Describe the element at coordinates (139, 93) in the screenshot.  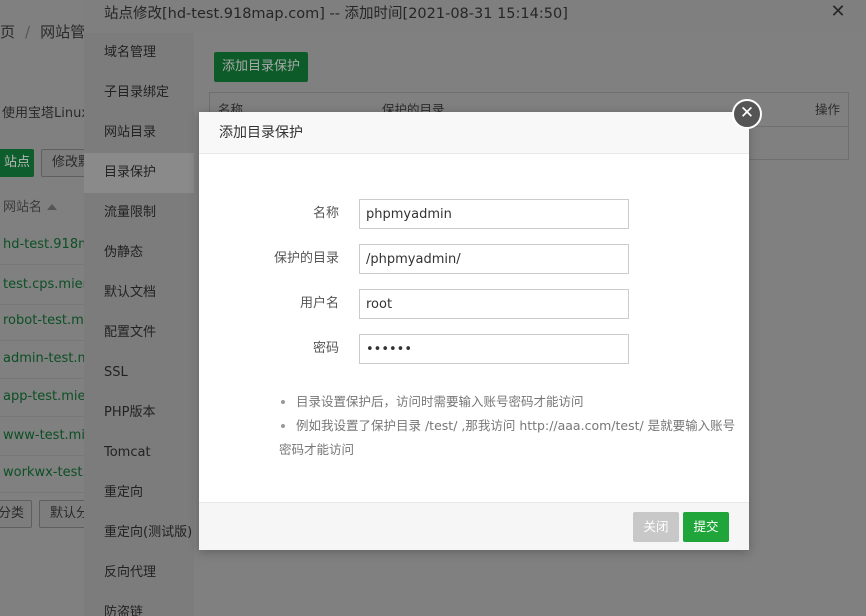
I see `sidebar-item-subdir-binding: 子目录绑定` at that location.